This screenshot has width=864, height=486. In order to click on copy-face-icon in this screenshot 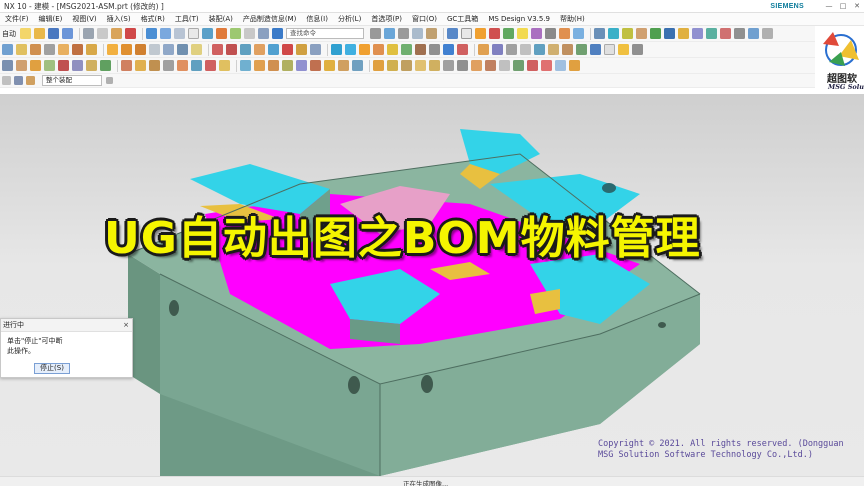, I will do `click(420, 65)`.